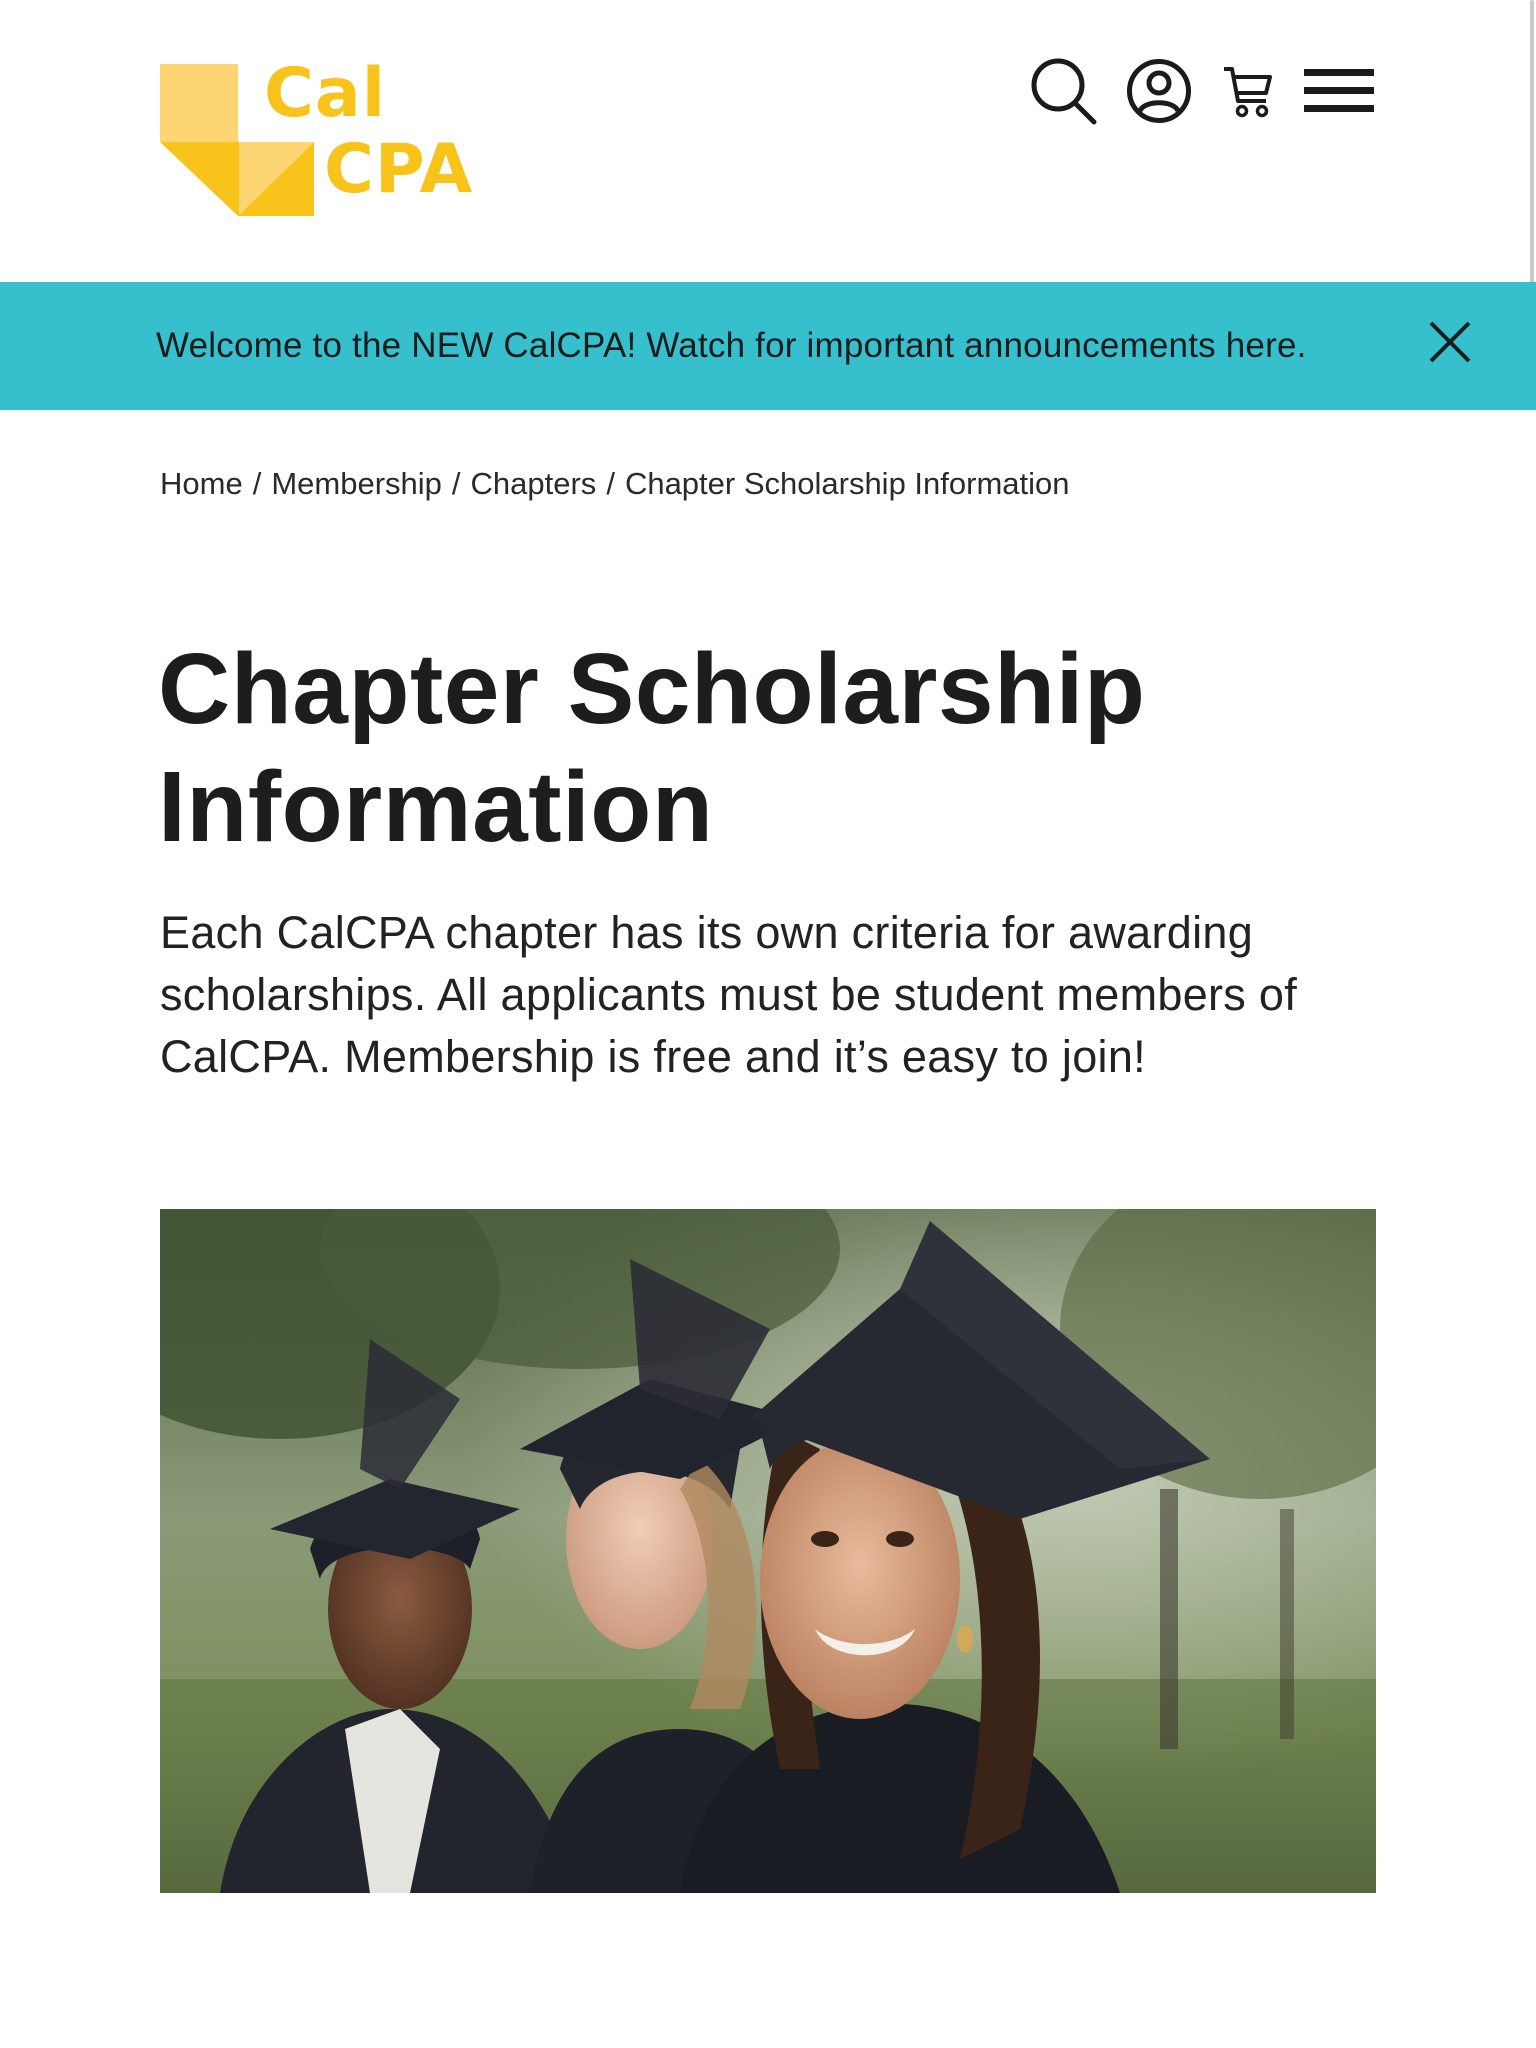 This screenshot has width=1536, height=2048. What do you see at coordinates (1339, 93) in the screenshot?
I see `menu-icon` at bounding box center [1339, 93].